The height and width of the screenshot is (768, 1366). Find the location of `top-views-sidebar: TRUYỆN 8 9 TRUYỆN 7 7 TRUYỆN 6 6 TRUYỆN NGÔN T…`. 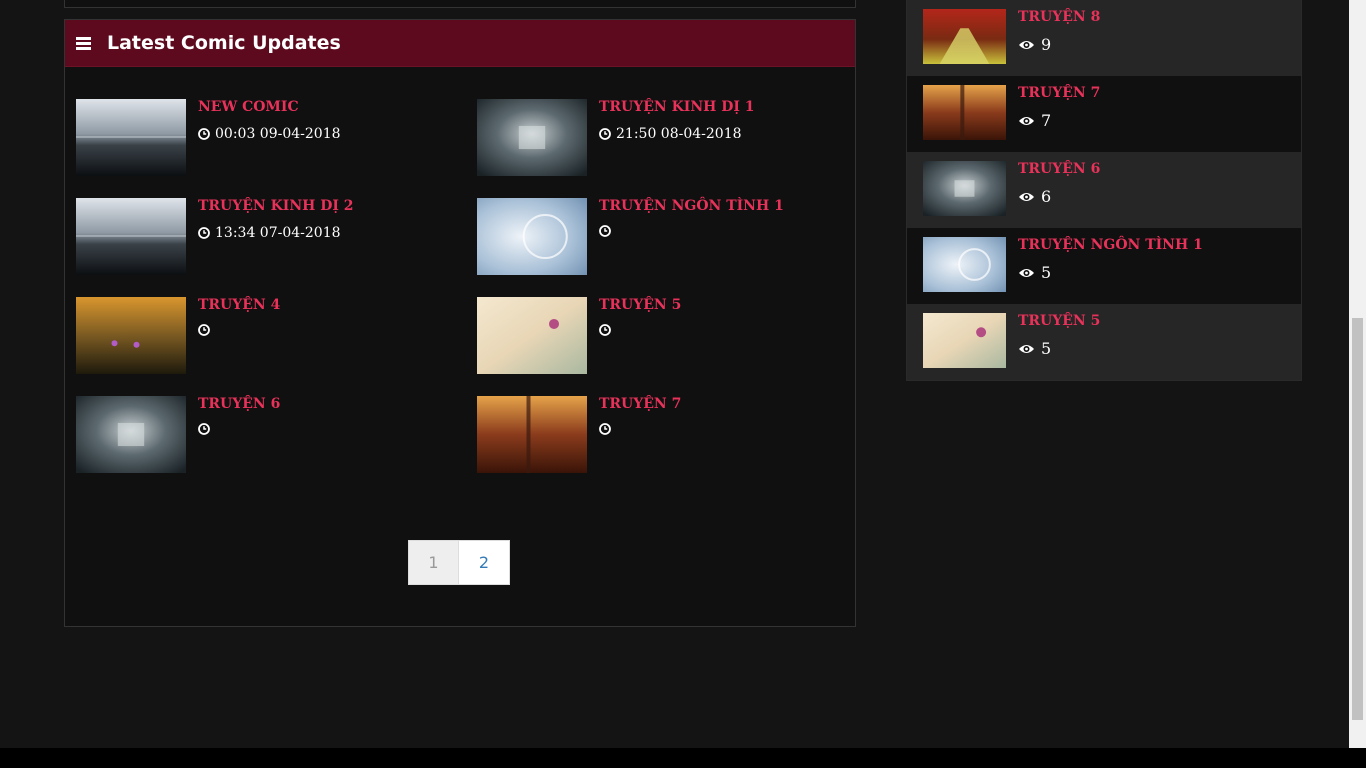

top-views-sidebar: TRUYỆN 8 9 TRUYỆN 7 7 TRUYỆN 6 6 TRUYỆN NGÔN T… is located at coordinates (1104, 190).